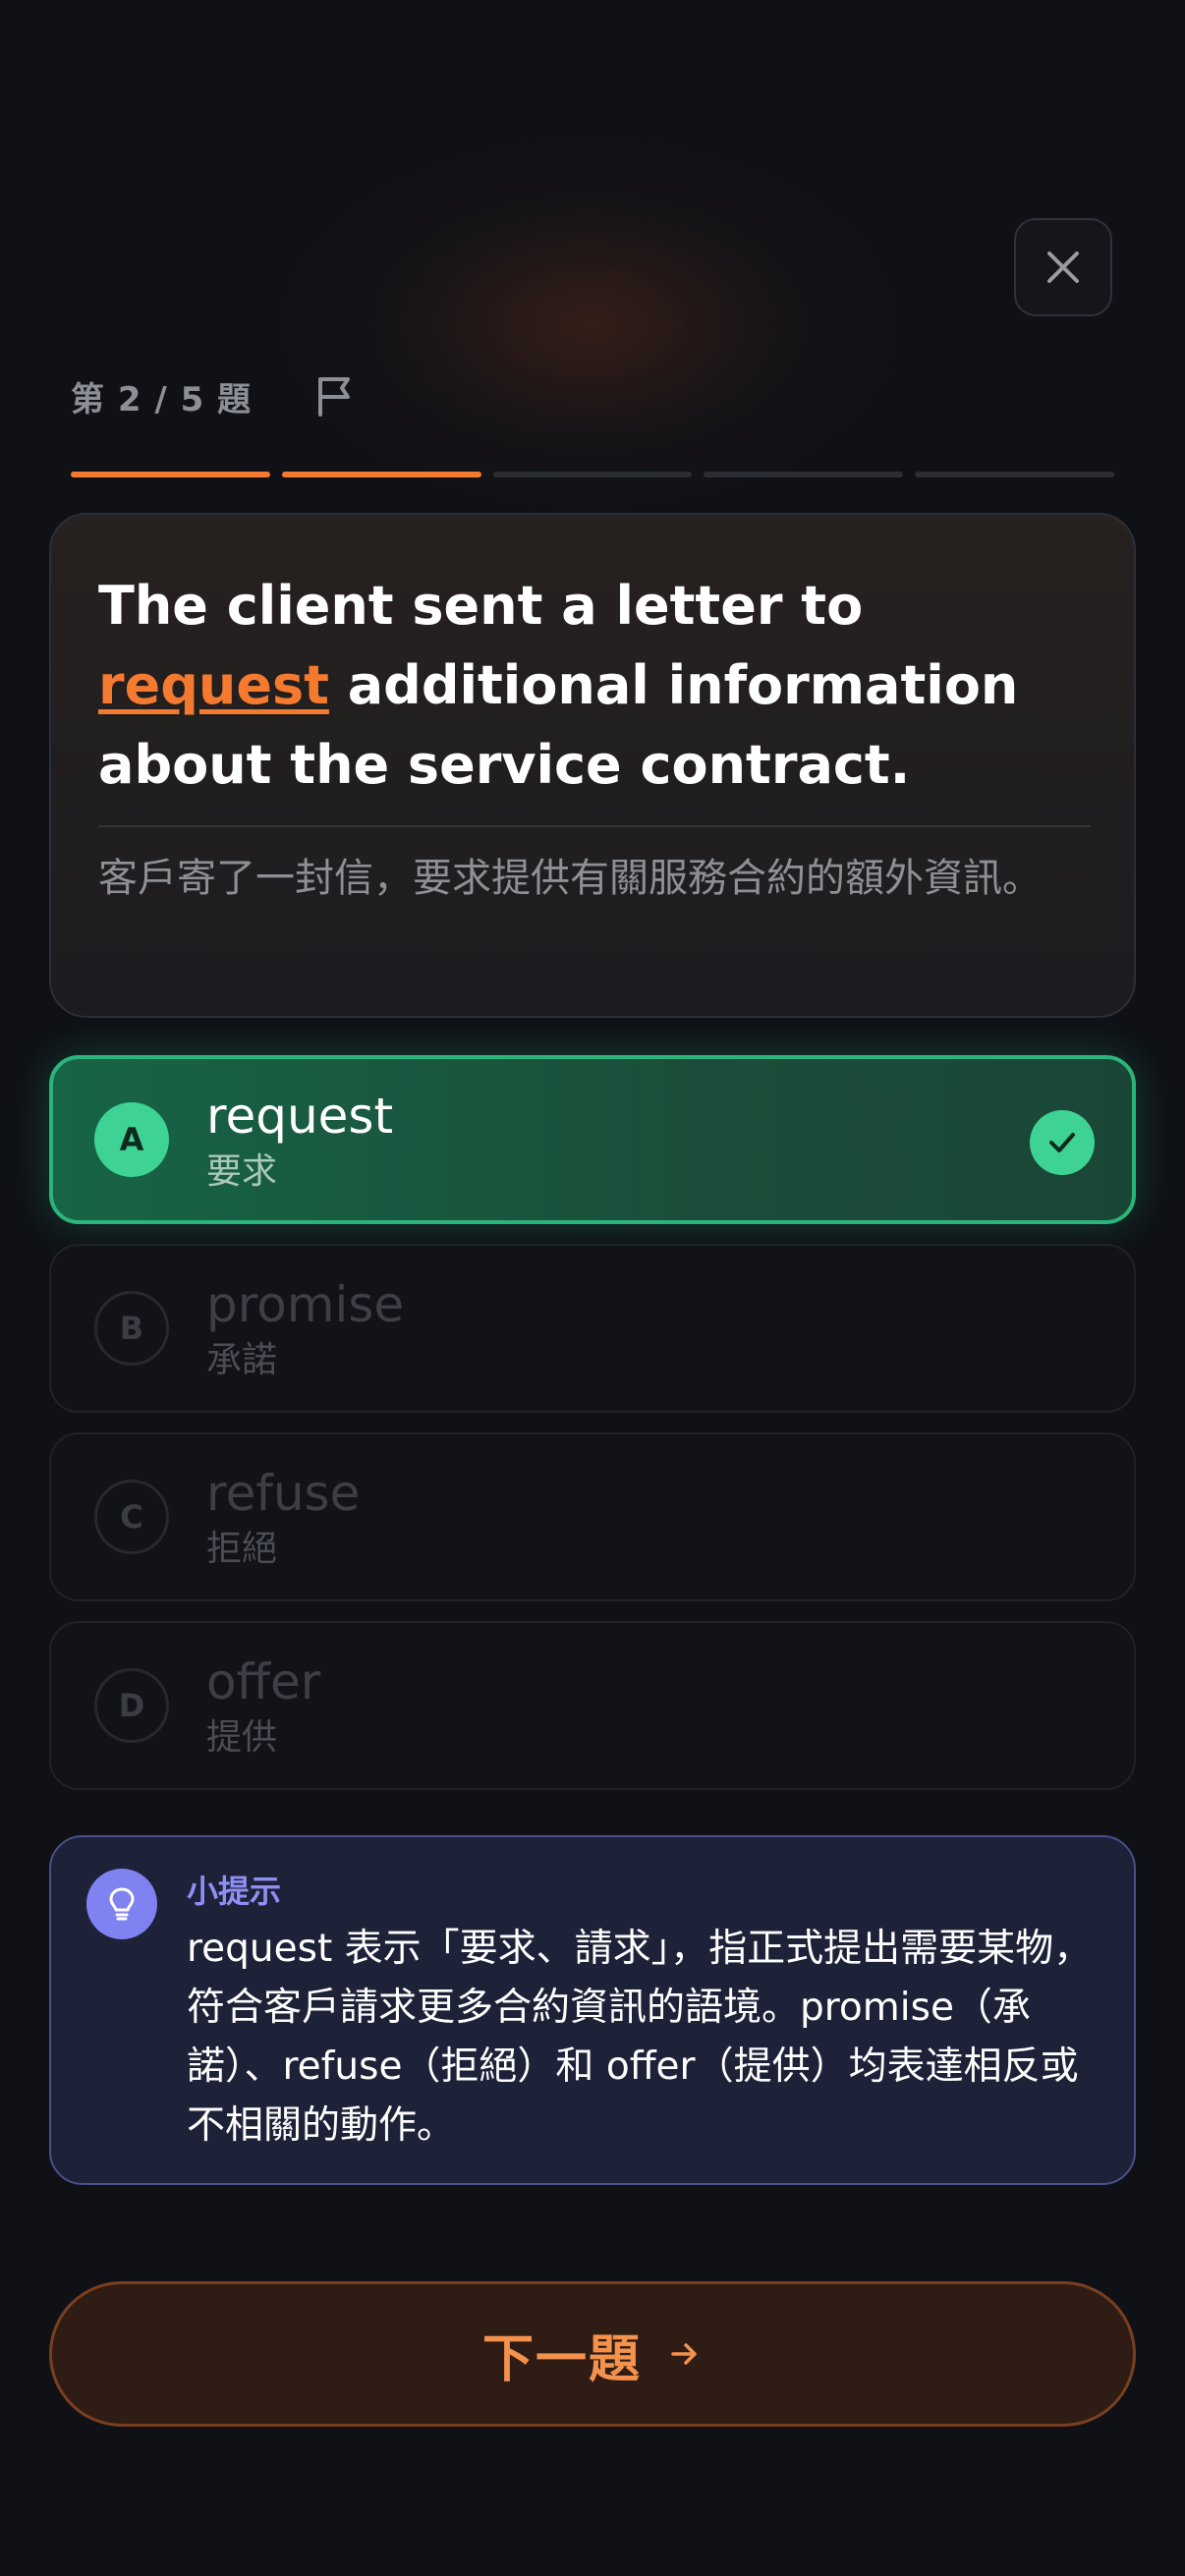 The image size is (1185, 2576). What do you see at coordinates (242, 1549) in the screenshot?
I see `option-meaning: 拒絕` at bounding box center [242, 1549].